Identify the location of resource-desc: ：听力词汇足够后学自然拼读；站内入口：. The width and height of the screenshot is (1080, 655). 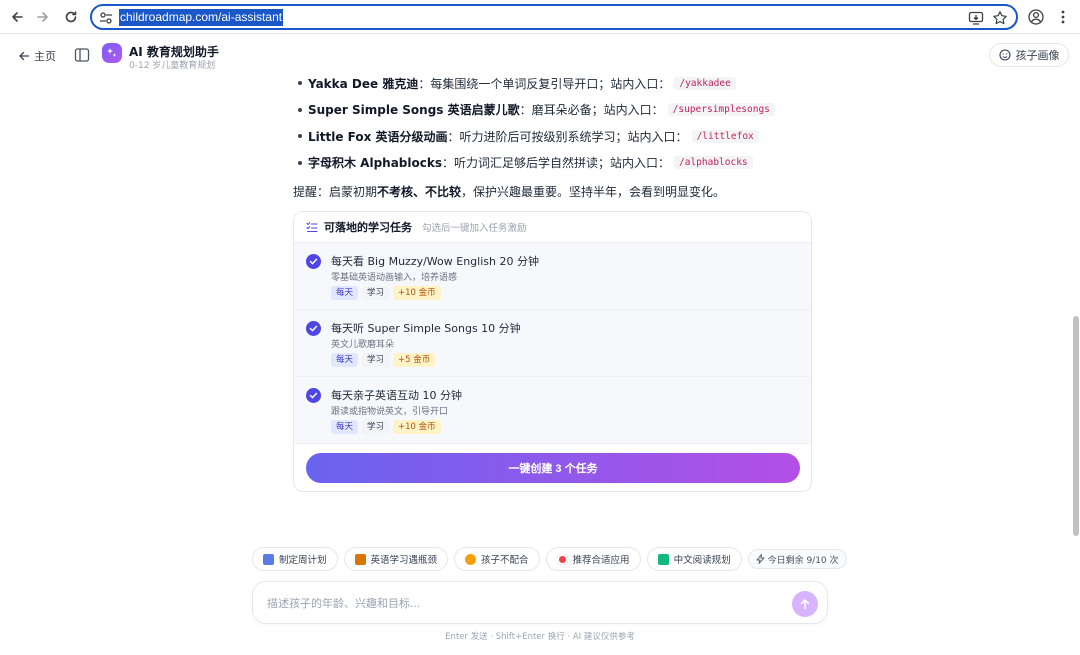
(556, 163).